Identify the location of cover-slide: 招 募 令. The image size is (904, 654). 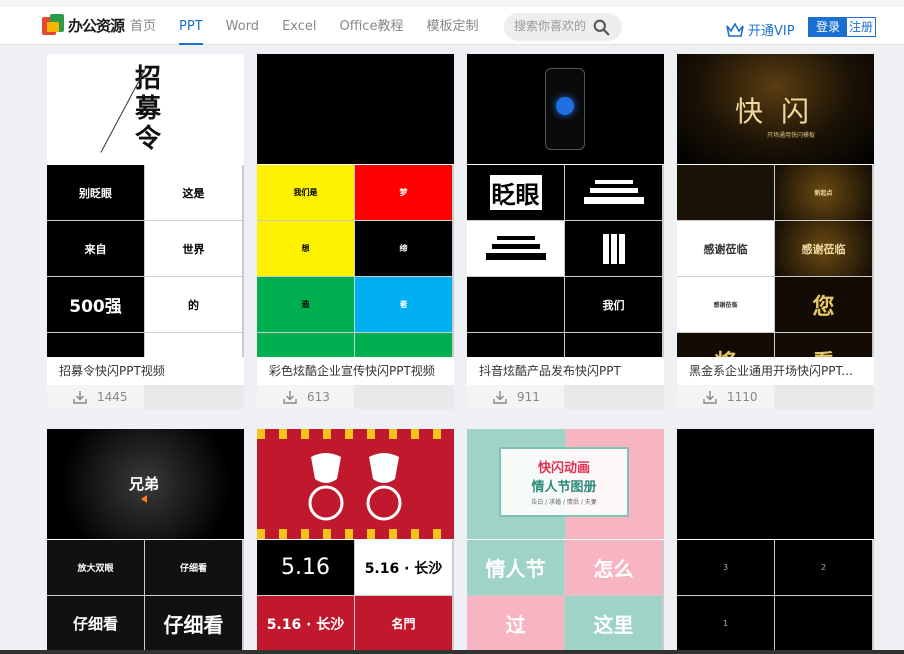
(145, 109).